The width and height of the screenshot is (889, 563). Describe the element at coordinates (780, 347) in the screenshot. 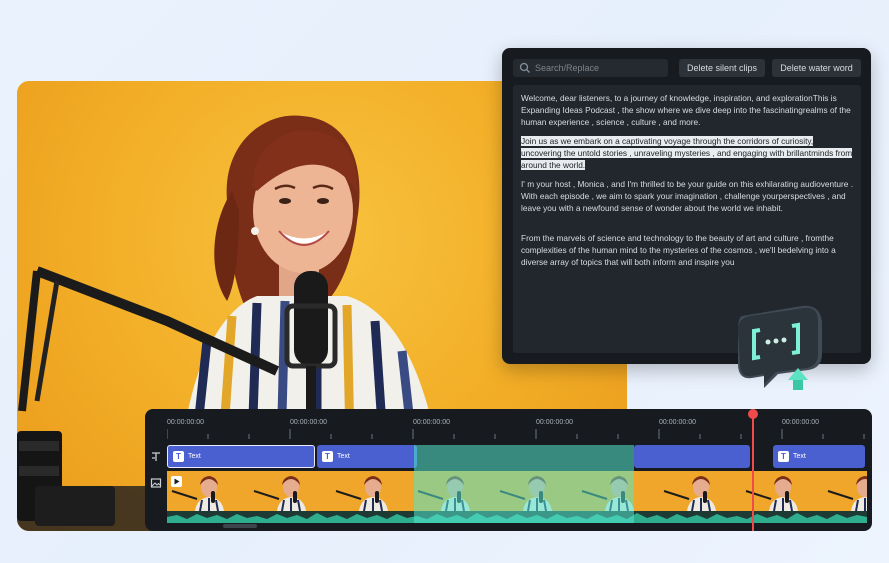

I see `bracket-bubble-icon` at that location.